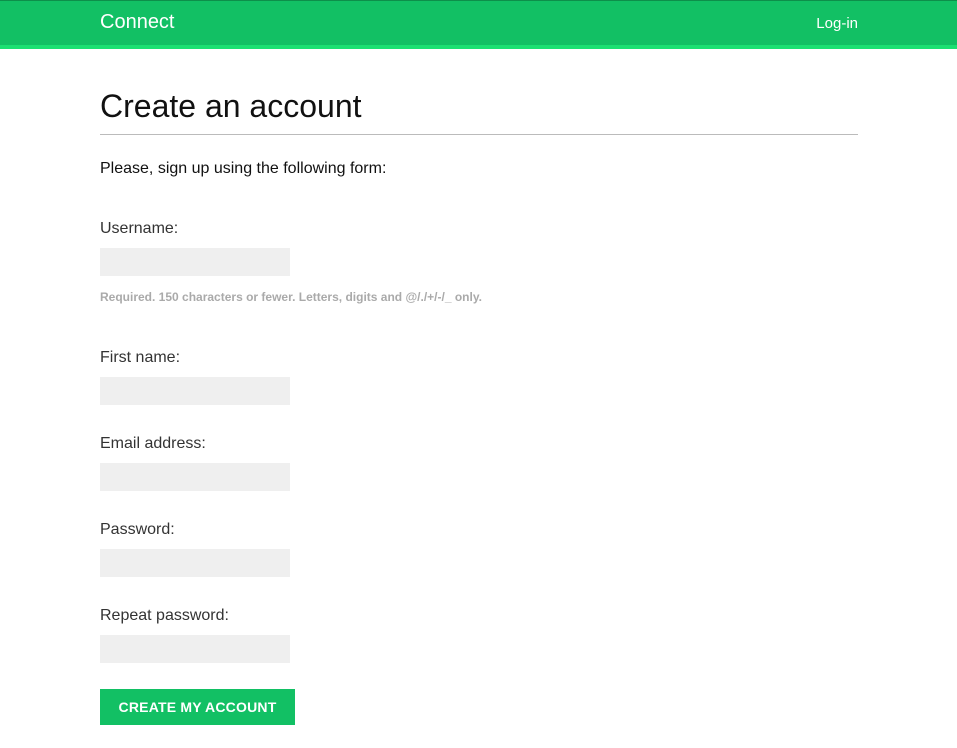 This screenshot has width=957, height=748. Describe the element at coordinates (478, 24) in the screenshot. I see `top-navbar: Connect Log-in` at that location.